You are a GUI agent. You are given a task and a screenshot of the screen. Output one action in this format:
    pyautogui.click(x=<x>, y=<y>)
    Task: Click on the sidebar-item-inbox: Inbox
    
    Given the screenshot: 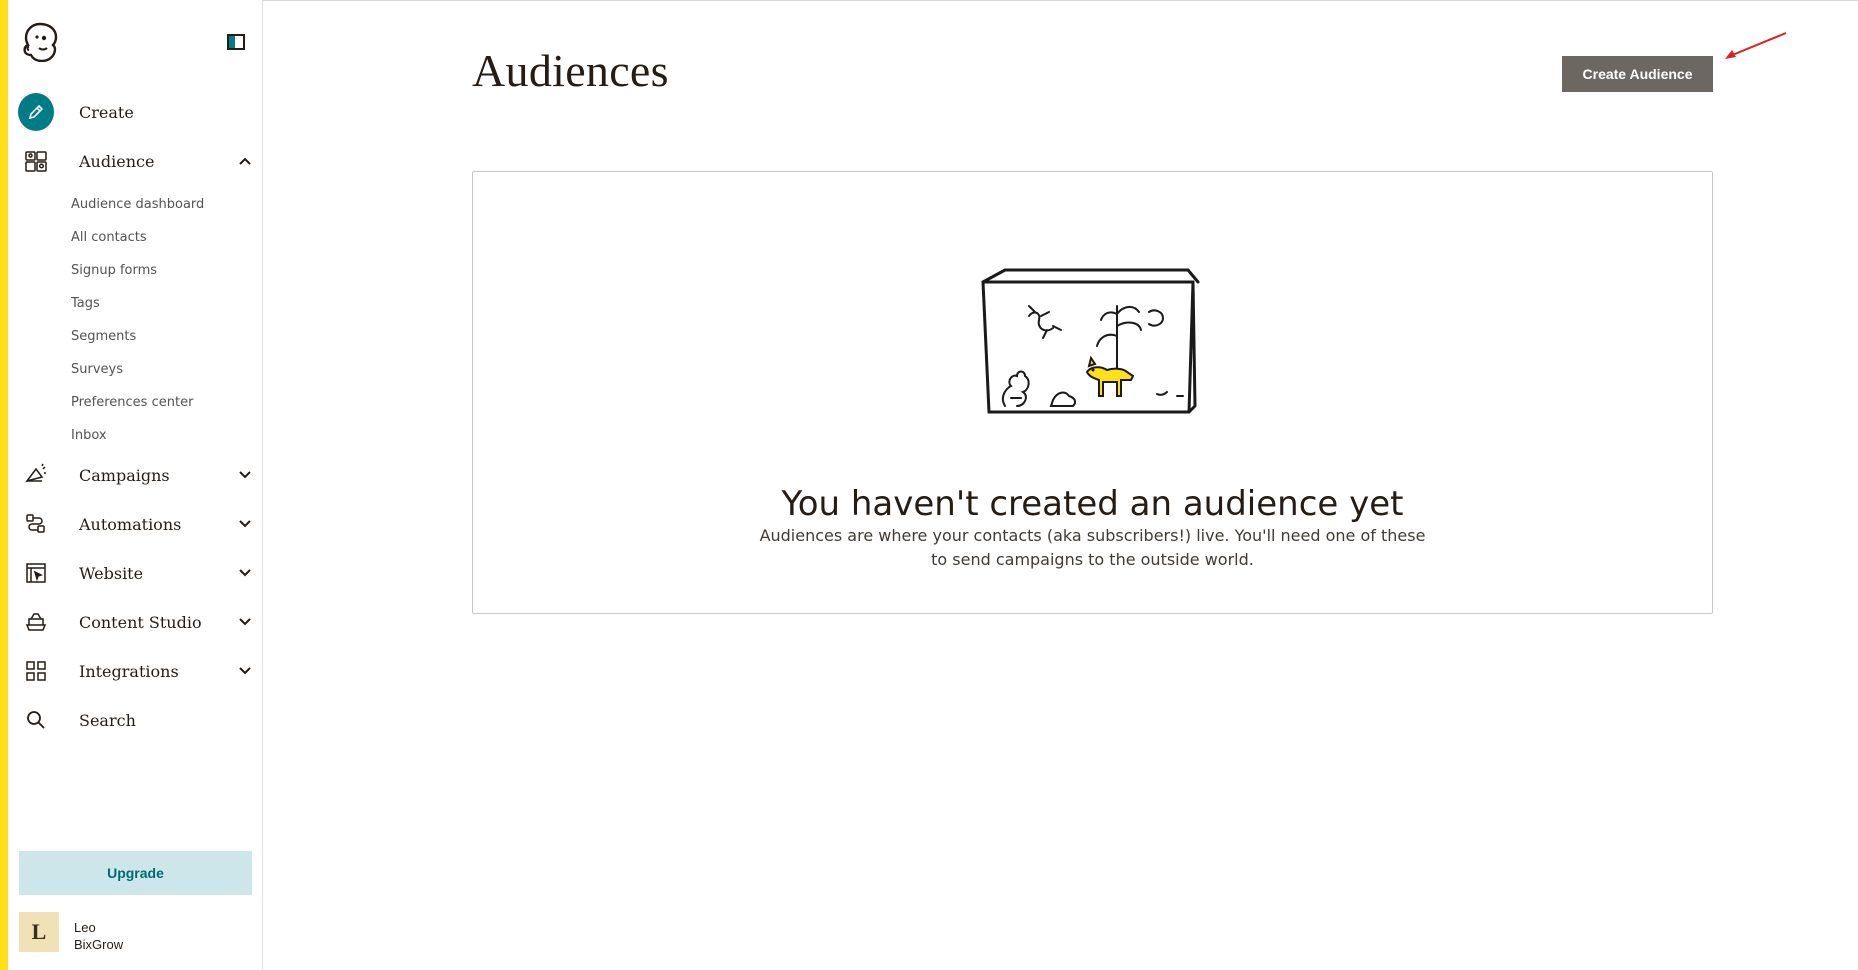 What is the action you would take?
    pyautogui.click(x=89, y=435)
    